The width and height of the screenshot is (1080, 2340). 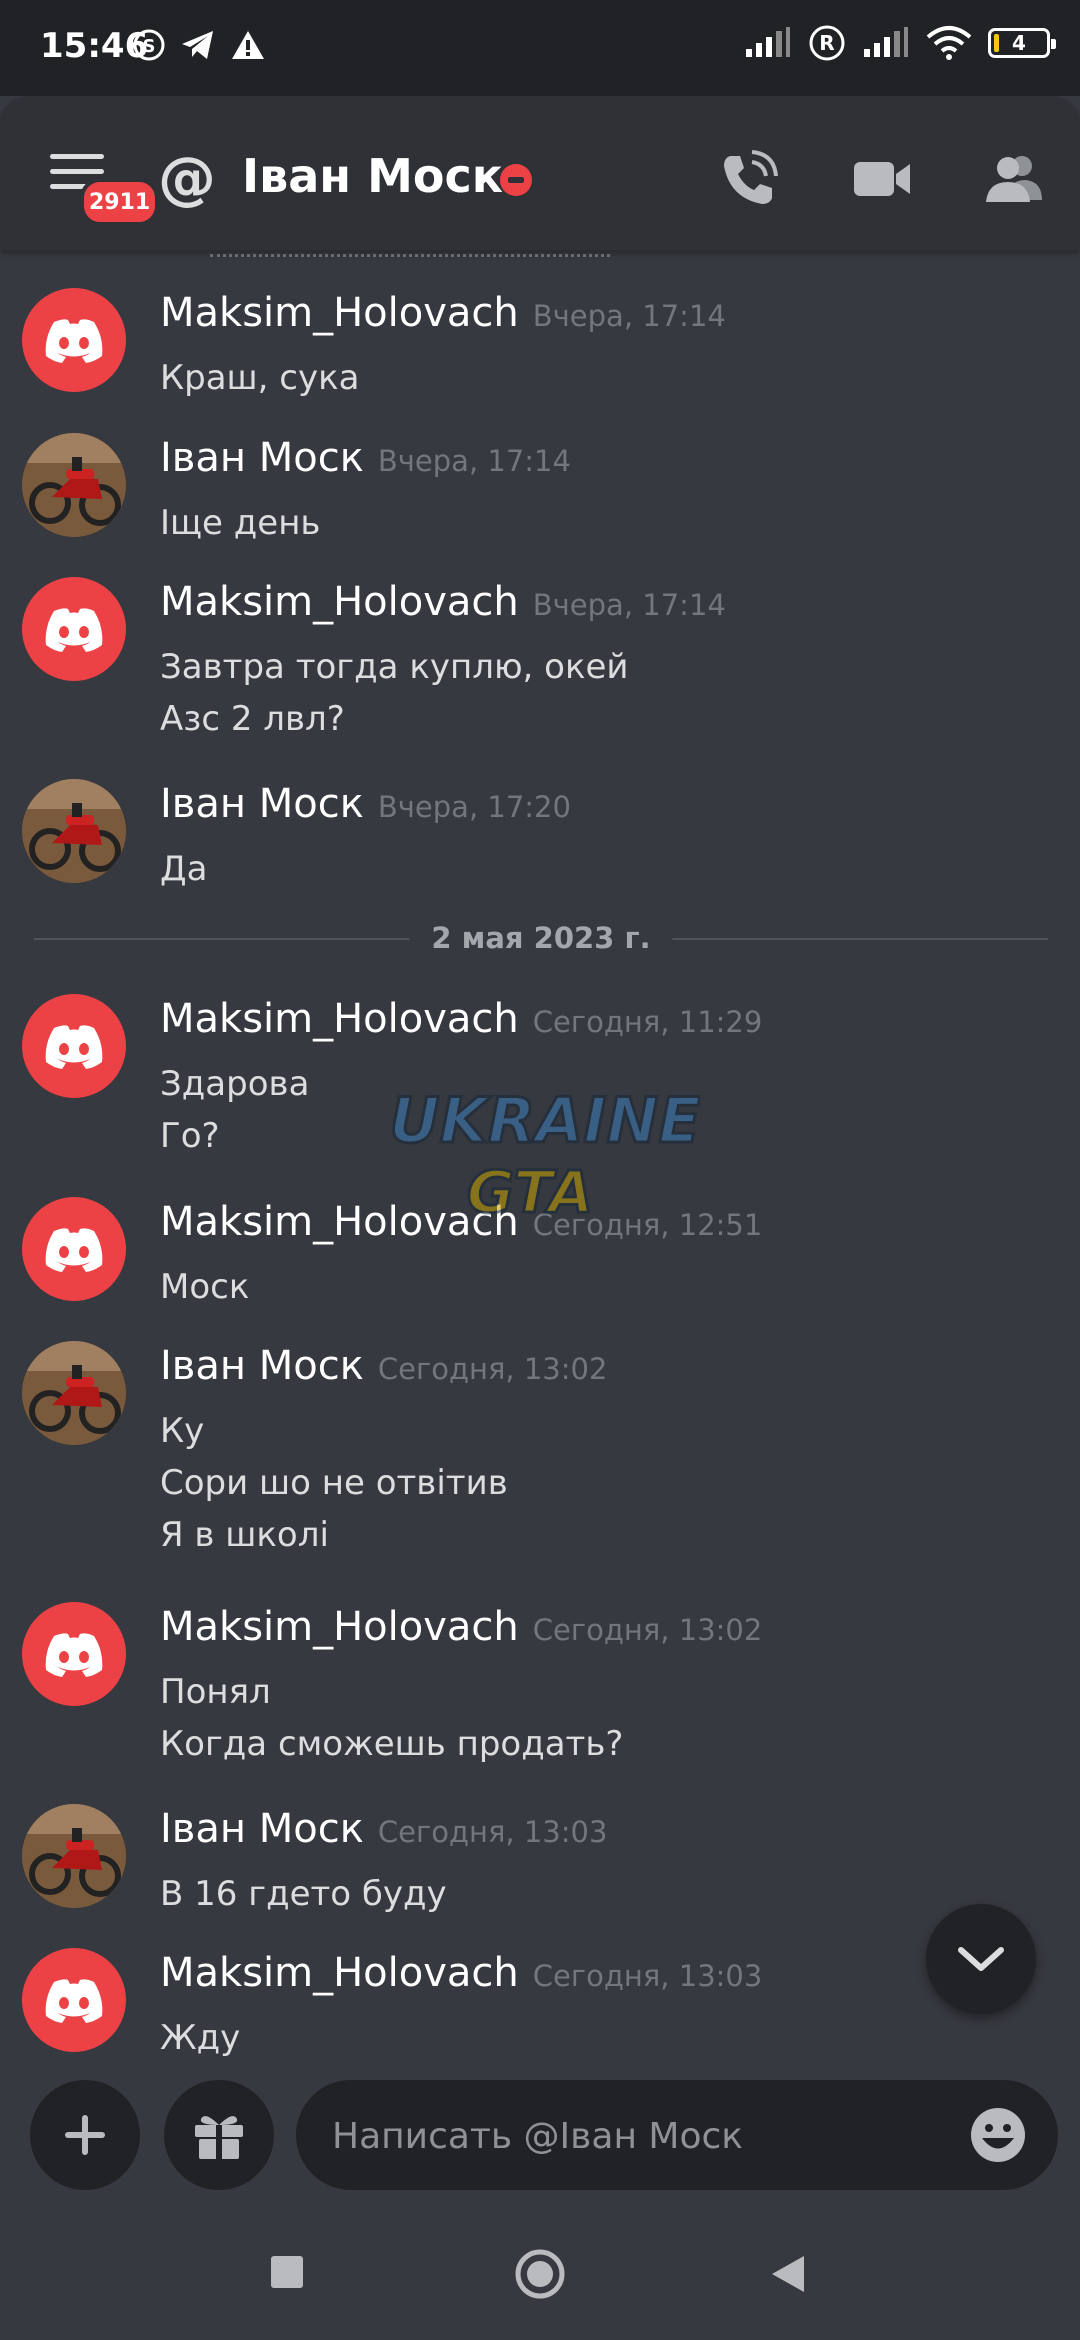 I want to click on dnd-status-icon, so click(x=516, y=180).